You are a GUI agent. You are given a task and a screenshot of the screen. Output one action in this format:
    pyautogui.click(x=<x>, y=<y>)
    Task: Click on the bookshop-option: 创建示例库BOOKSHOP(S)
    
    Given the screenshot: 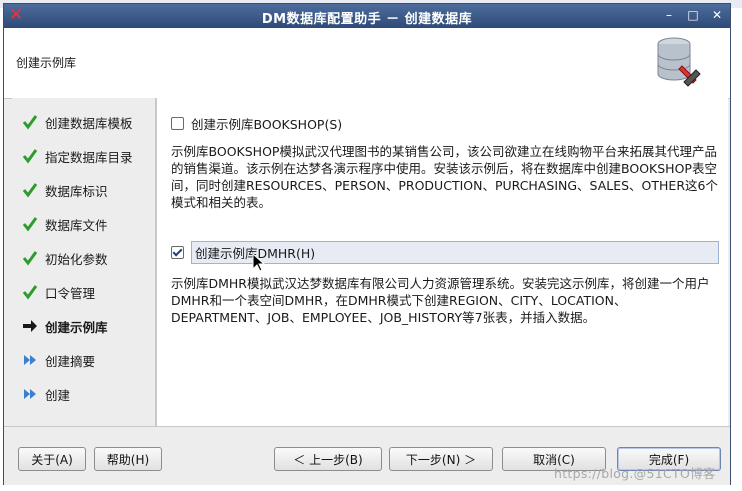 What is the action you would take?
    pyautogui.click(x=256, y=123)
    